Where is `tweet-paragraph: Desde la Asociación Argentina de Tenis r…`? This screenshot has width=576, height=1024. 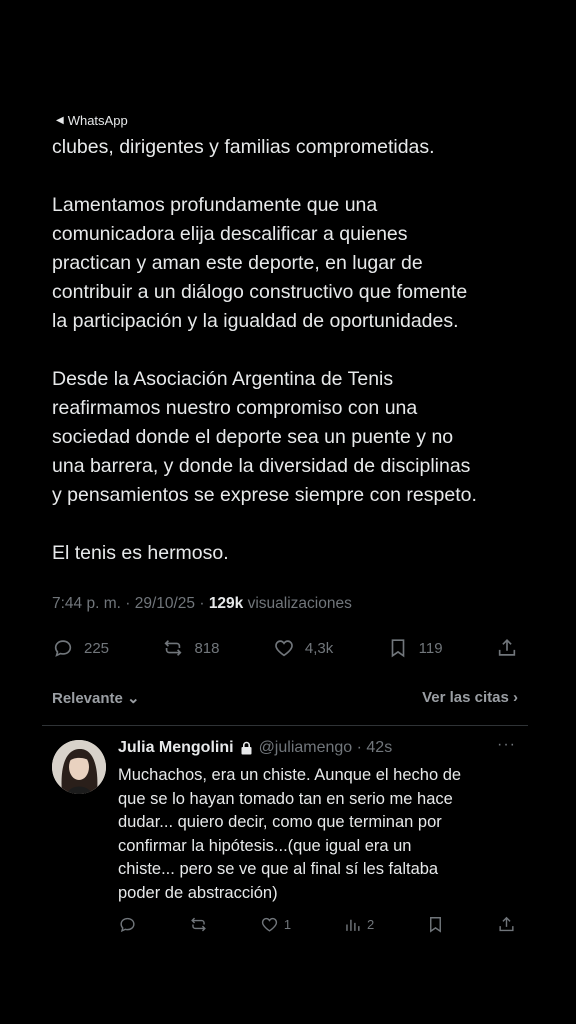 tweet-paragraph: Desde la Asociación Argentina de Tenis r… is located at coordinates (264, 437).